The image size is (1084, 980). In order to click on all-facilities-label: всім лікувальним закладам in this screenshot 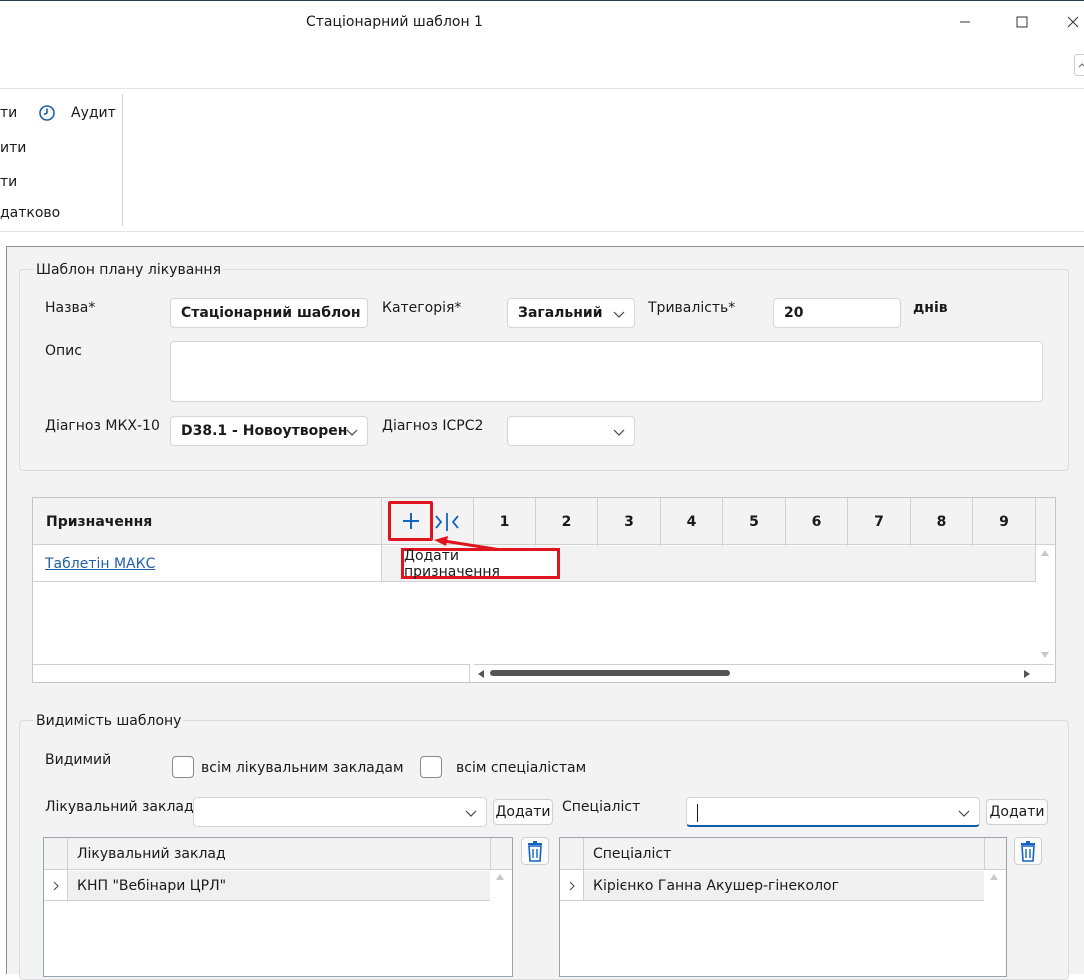, I will do `click(302, 768)`.